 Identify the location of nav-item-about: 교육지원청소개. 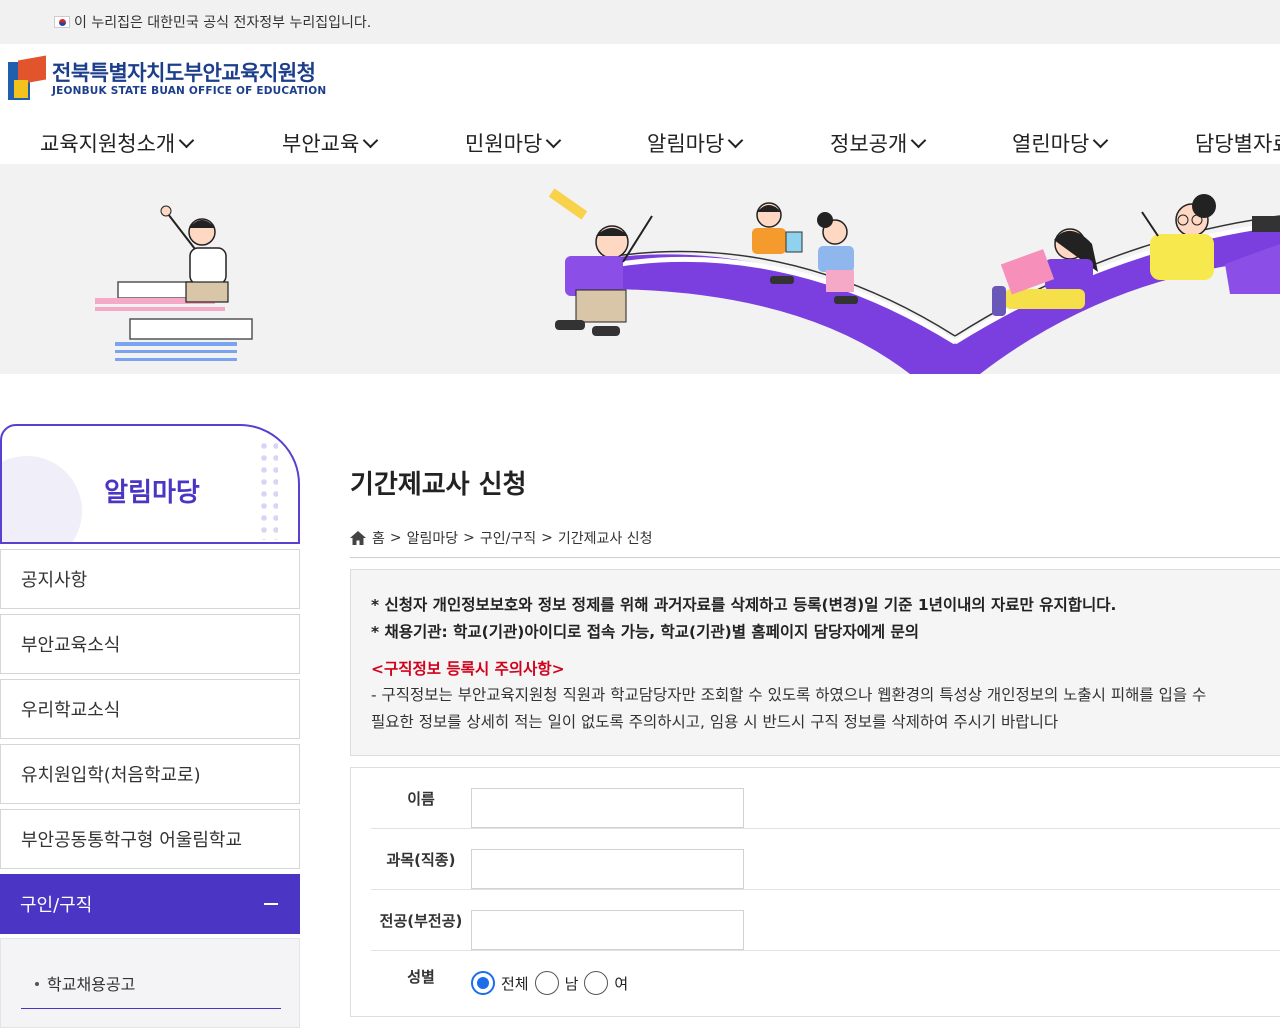
(117, 143).